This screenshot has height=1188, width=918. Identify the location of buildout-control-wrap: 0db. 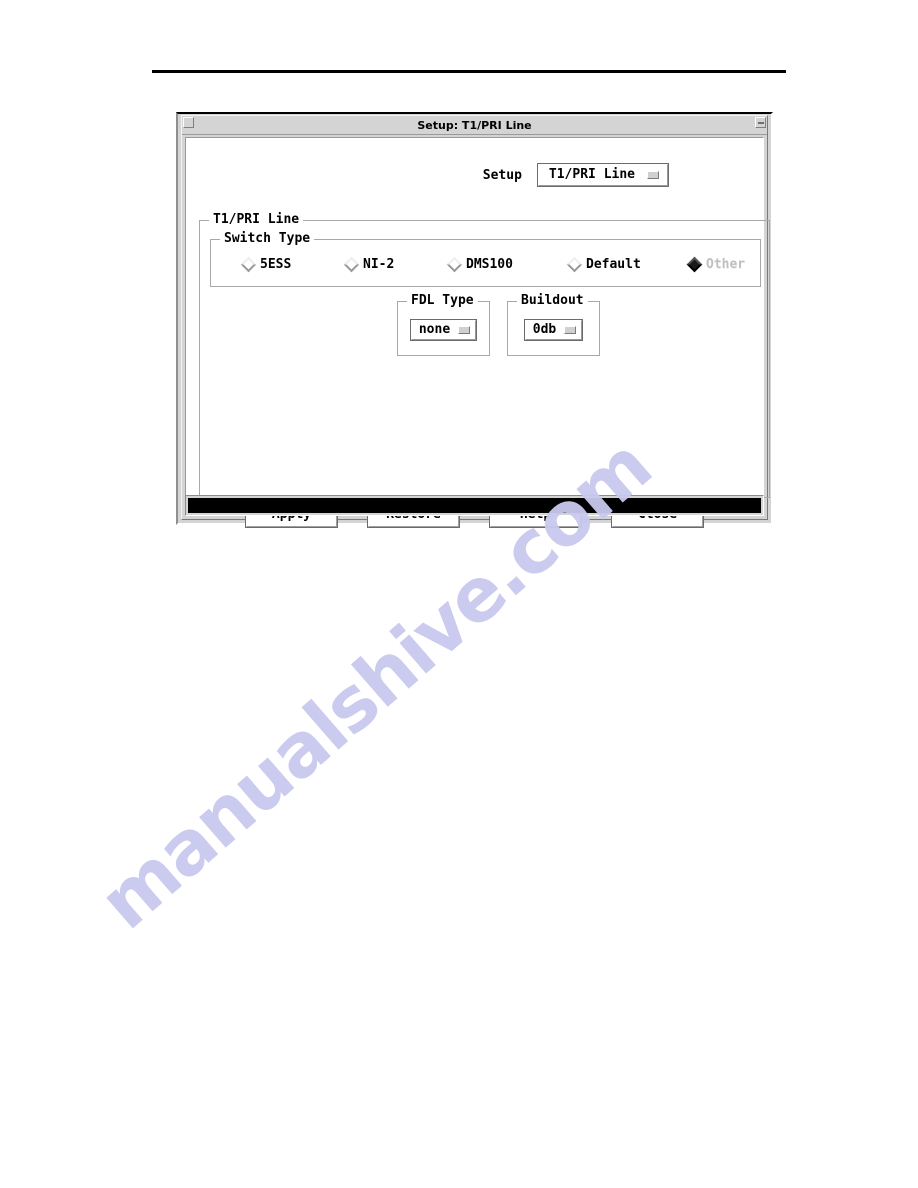
(553, 330).